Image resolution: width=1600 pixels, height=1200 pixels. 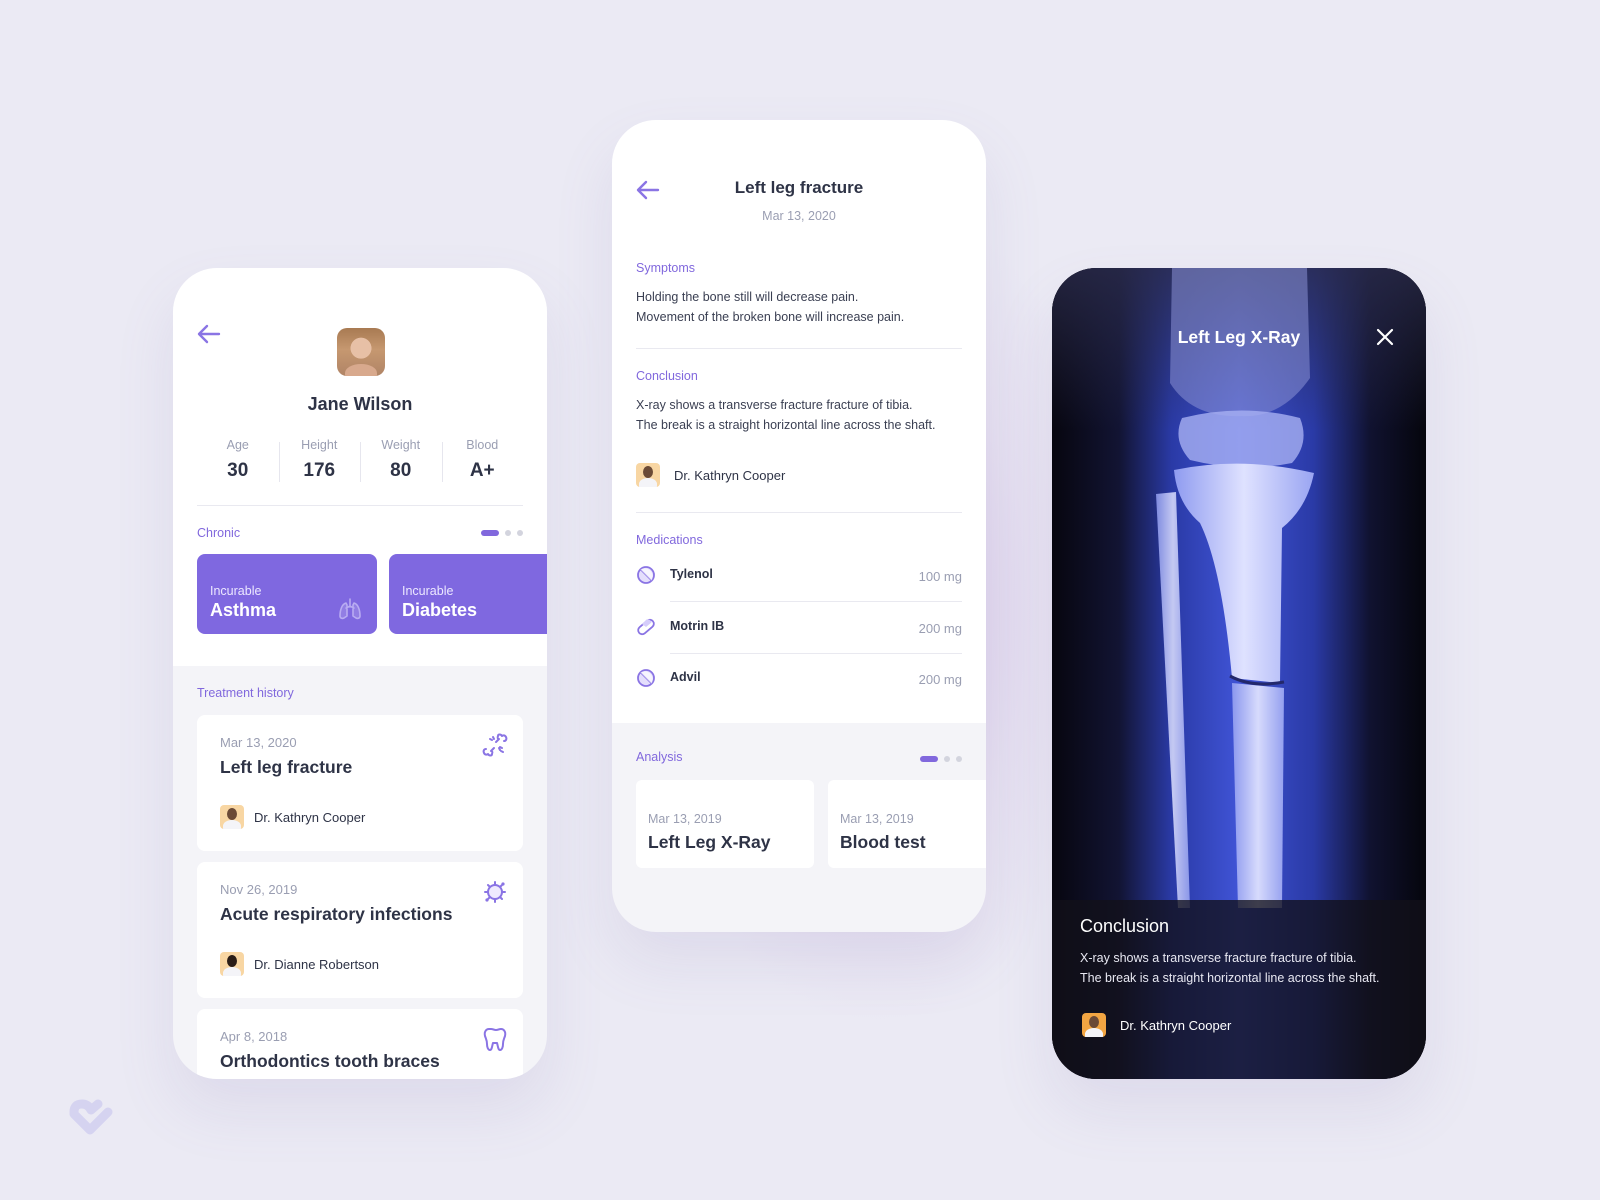 I want to click on medications-section: Medications, so click(x=799, y=540).